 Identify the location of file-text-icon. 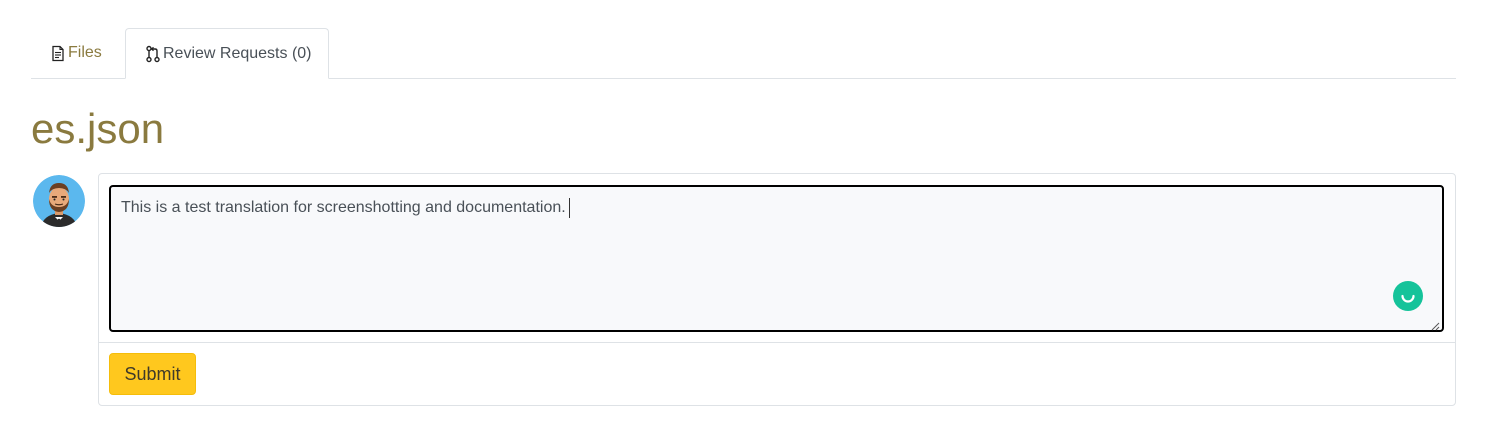
(58, 53).